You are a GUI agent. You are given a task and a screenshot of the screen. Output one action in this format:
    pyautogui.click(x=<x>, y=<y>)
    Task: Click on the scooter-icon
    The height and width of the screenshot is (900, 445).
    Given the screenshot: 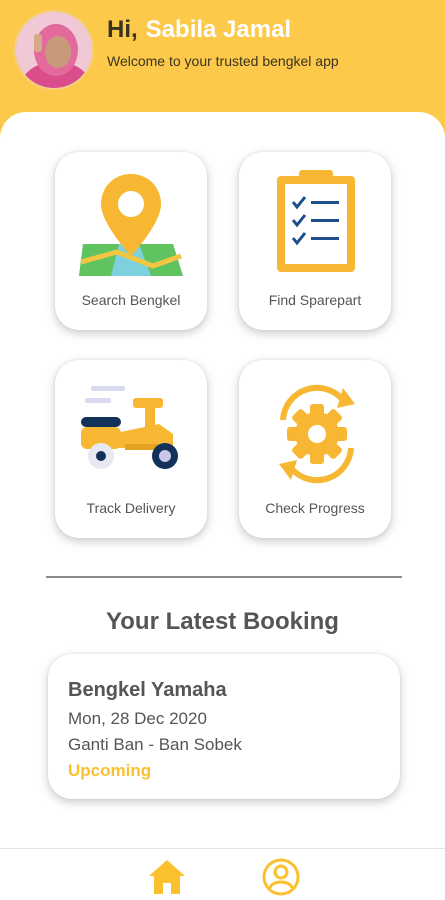 What is the action you would take?
    pyautogui.click(x=129, y=427)
    